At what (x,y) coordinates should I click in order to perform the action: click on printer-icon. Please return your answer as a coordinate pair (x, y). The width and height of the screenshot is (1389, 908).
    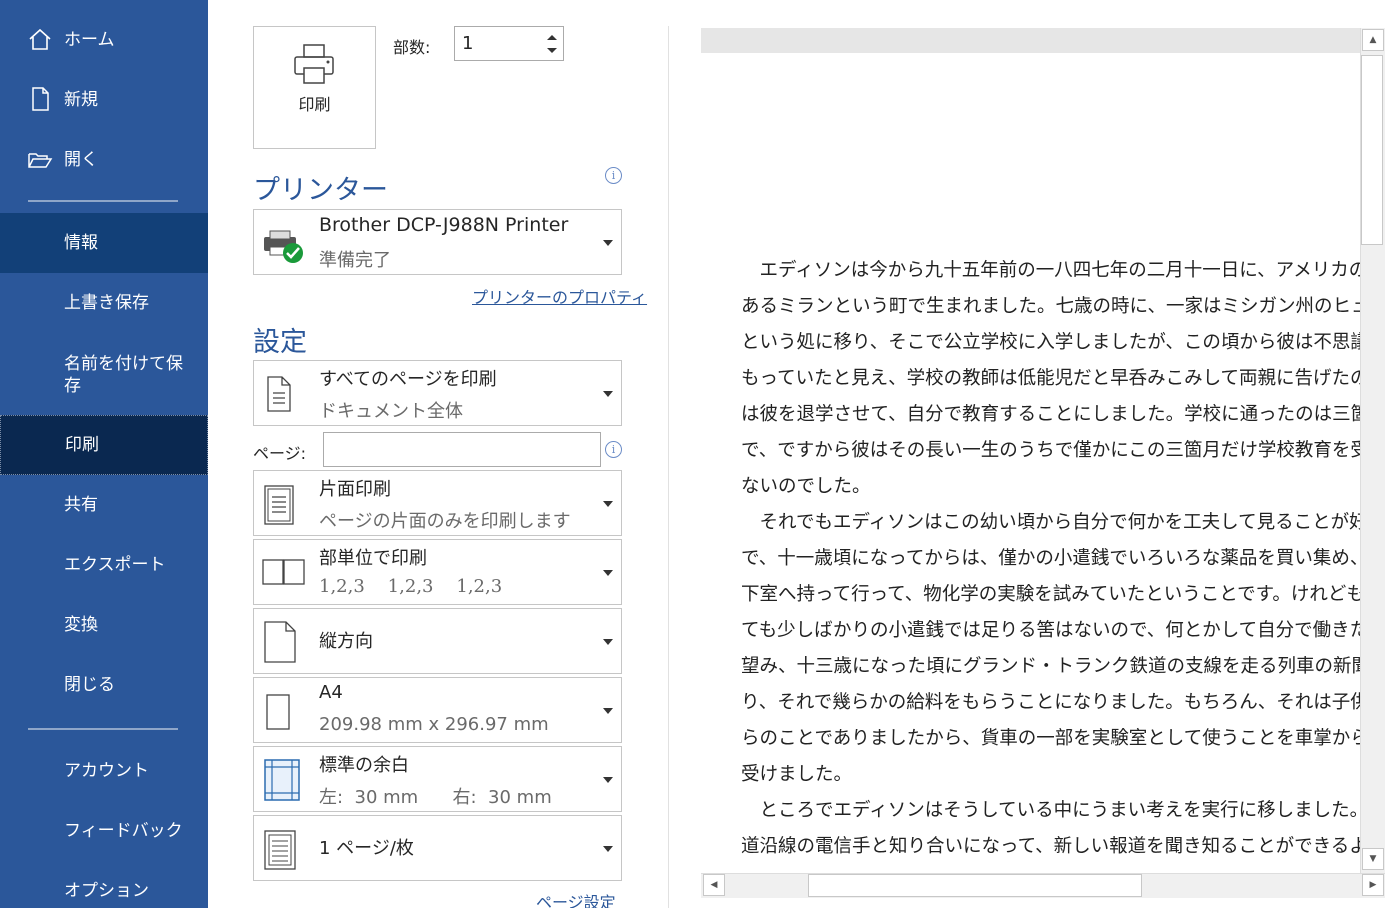
    Looking at the image, I should click on (314, 64).